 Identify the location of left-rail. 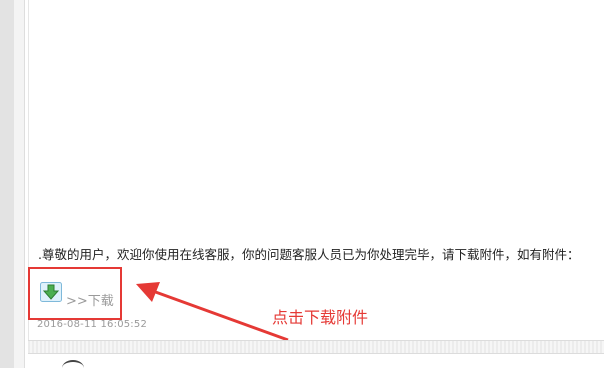
(7, 184).